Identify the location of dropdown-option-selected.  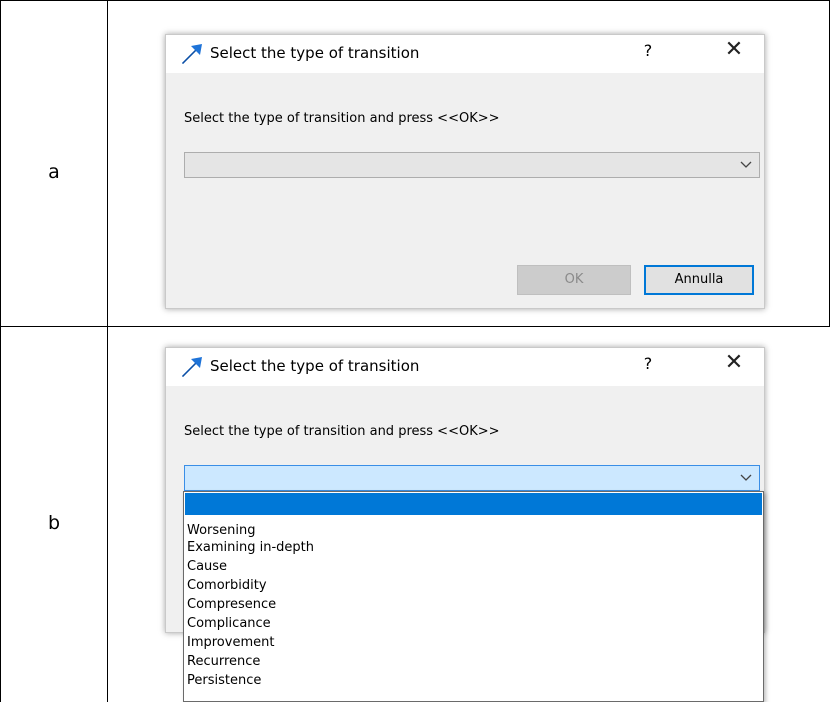
(473, 504).